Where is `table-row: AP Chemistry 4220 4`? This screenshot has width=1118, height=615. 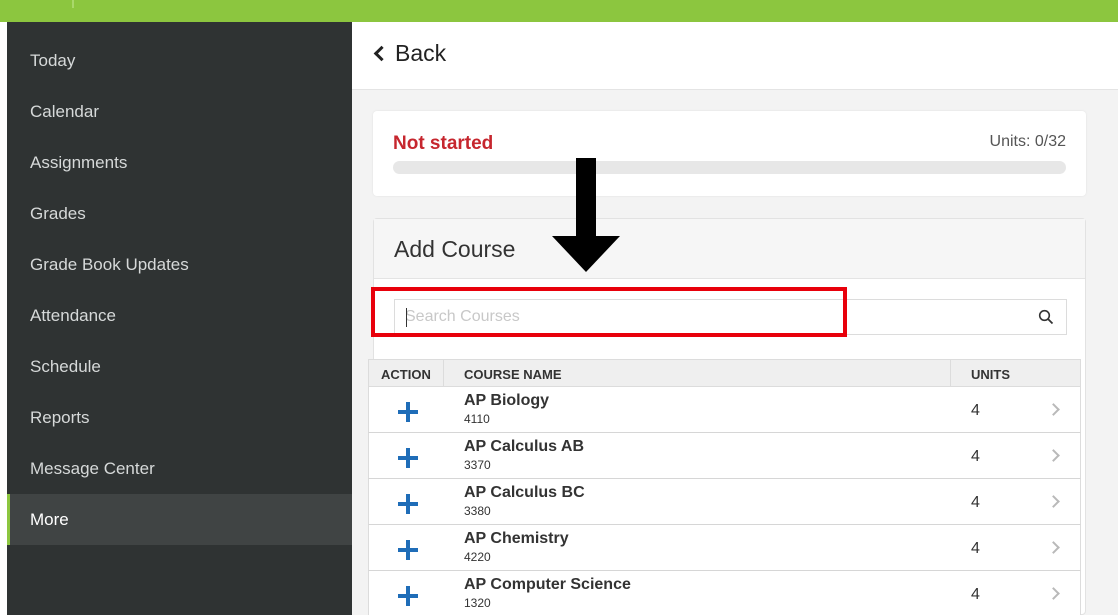 table-row: AP Chemistry 4220 4 is located at coordinates (724, 548).